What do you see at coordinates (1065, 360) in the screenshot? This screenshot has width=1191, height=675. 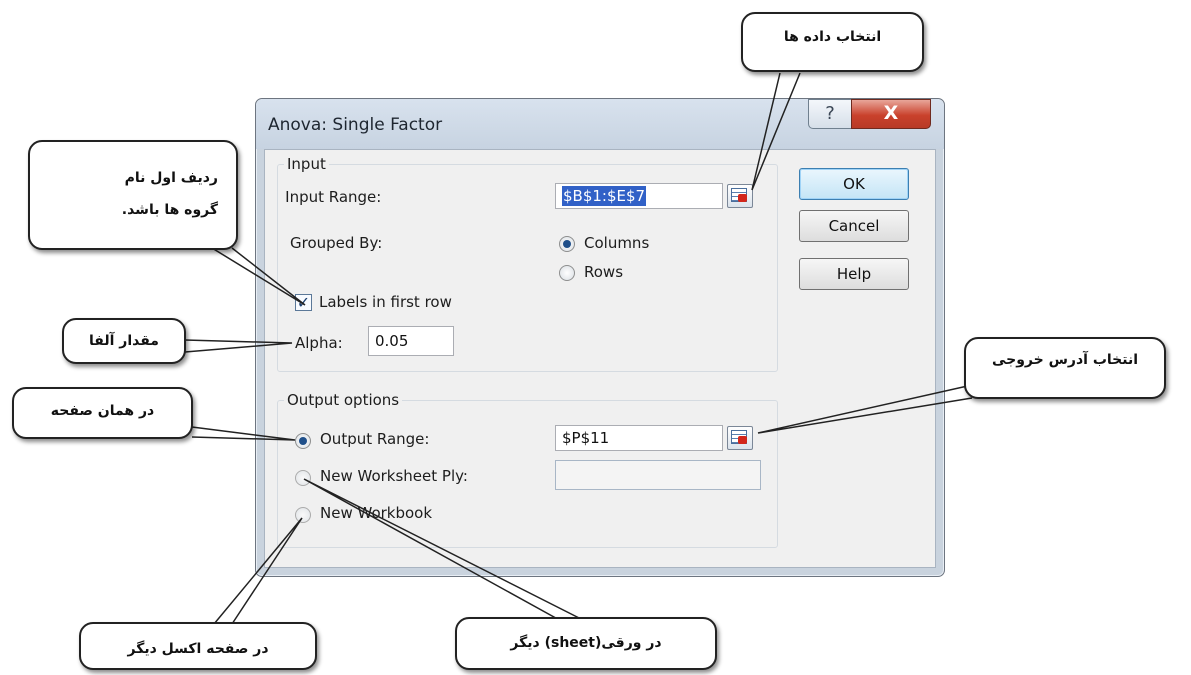 I see `callout-output-address-text: انتخاب آدرس خروجی` at bounding box center [1065, 360].